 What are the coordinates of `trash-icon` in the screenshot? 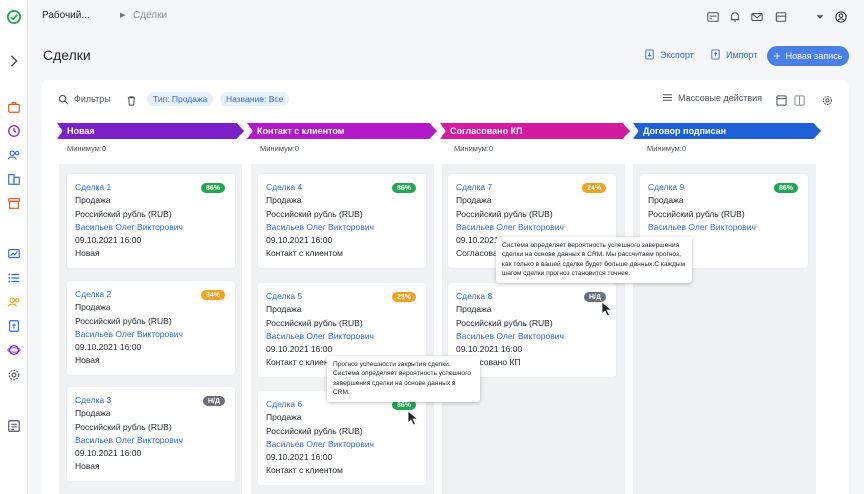 It's located at (131, 102).